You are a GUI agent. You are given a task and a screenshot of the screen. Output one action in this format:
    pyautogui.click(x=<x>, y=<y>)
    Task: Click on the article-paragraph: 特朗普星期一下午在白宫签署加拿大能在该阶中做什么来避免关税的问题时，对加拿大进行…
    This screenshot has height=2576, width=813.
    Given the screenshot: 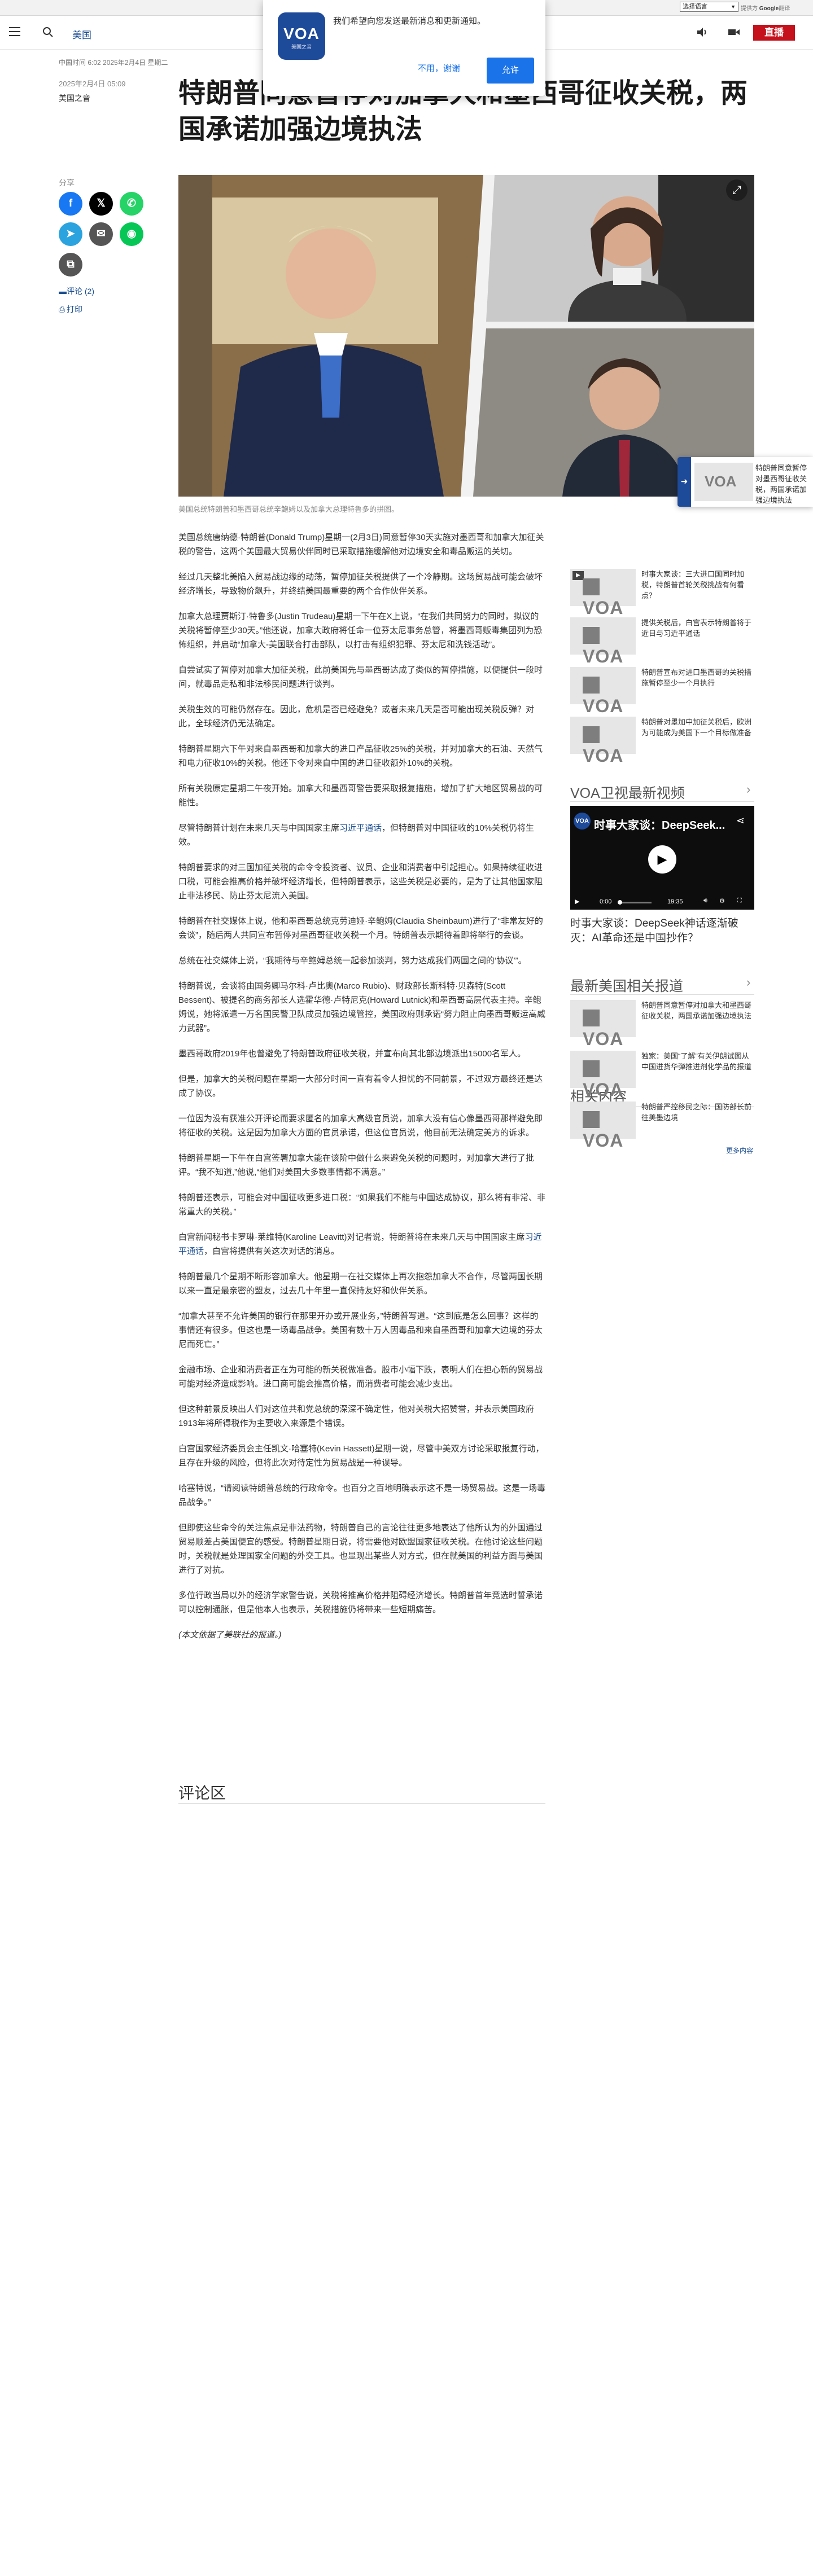 What is the action you would take?
    pyautogui.click(x=356, y=1165)
    